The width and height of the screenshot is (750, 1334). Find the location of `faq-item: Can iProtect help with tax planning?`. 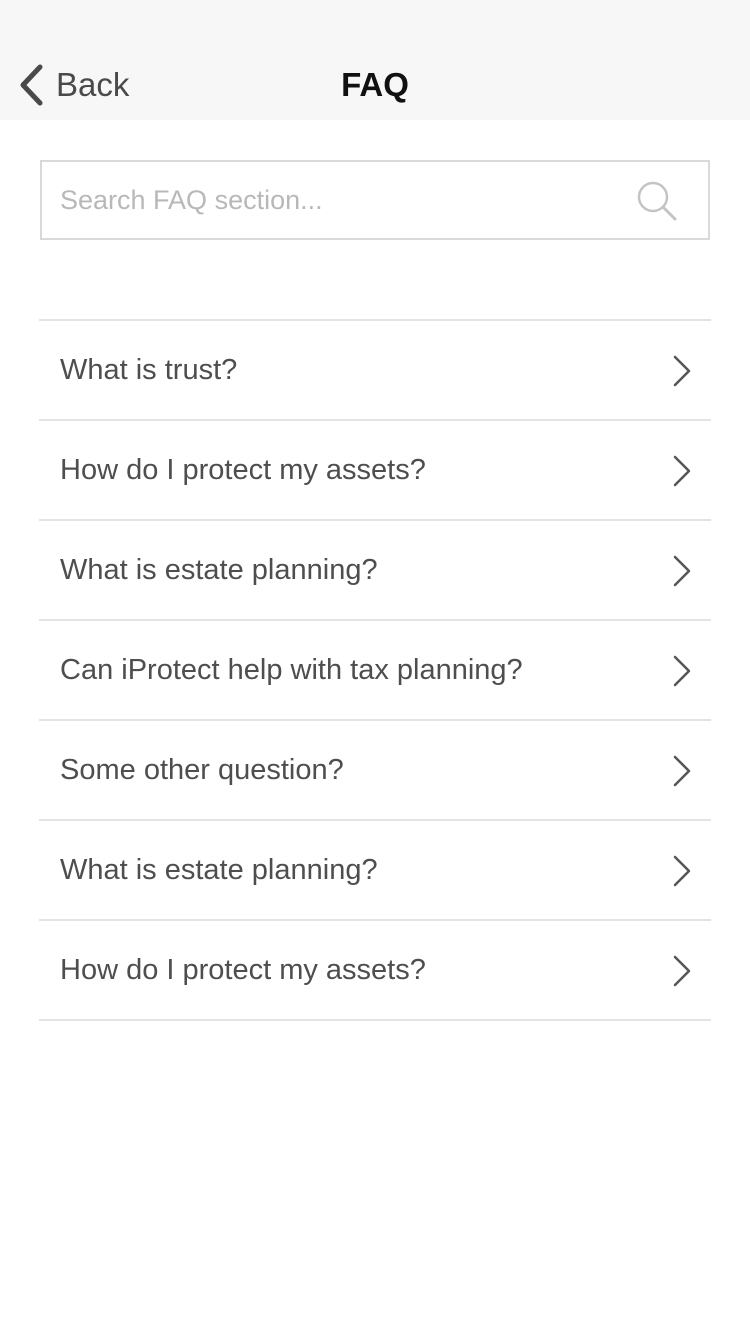

faq-item: Can iProtect help with tax planning? is located at coordinates (375, 671).